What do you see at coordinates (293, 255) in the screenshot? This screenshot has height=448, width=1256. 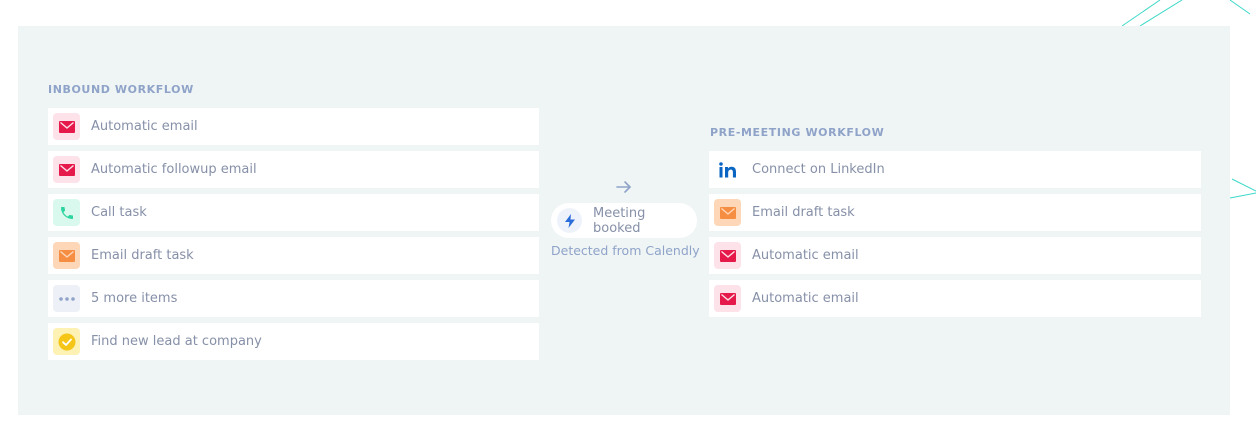 I see `inbound-item-email-draft-task: Email draft task` at bounding box center [293, 255].